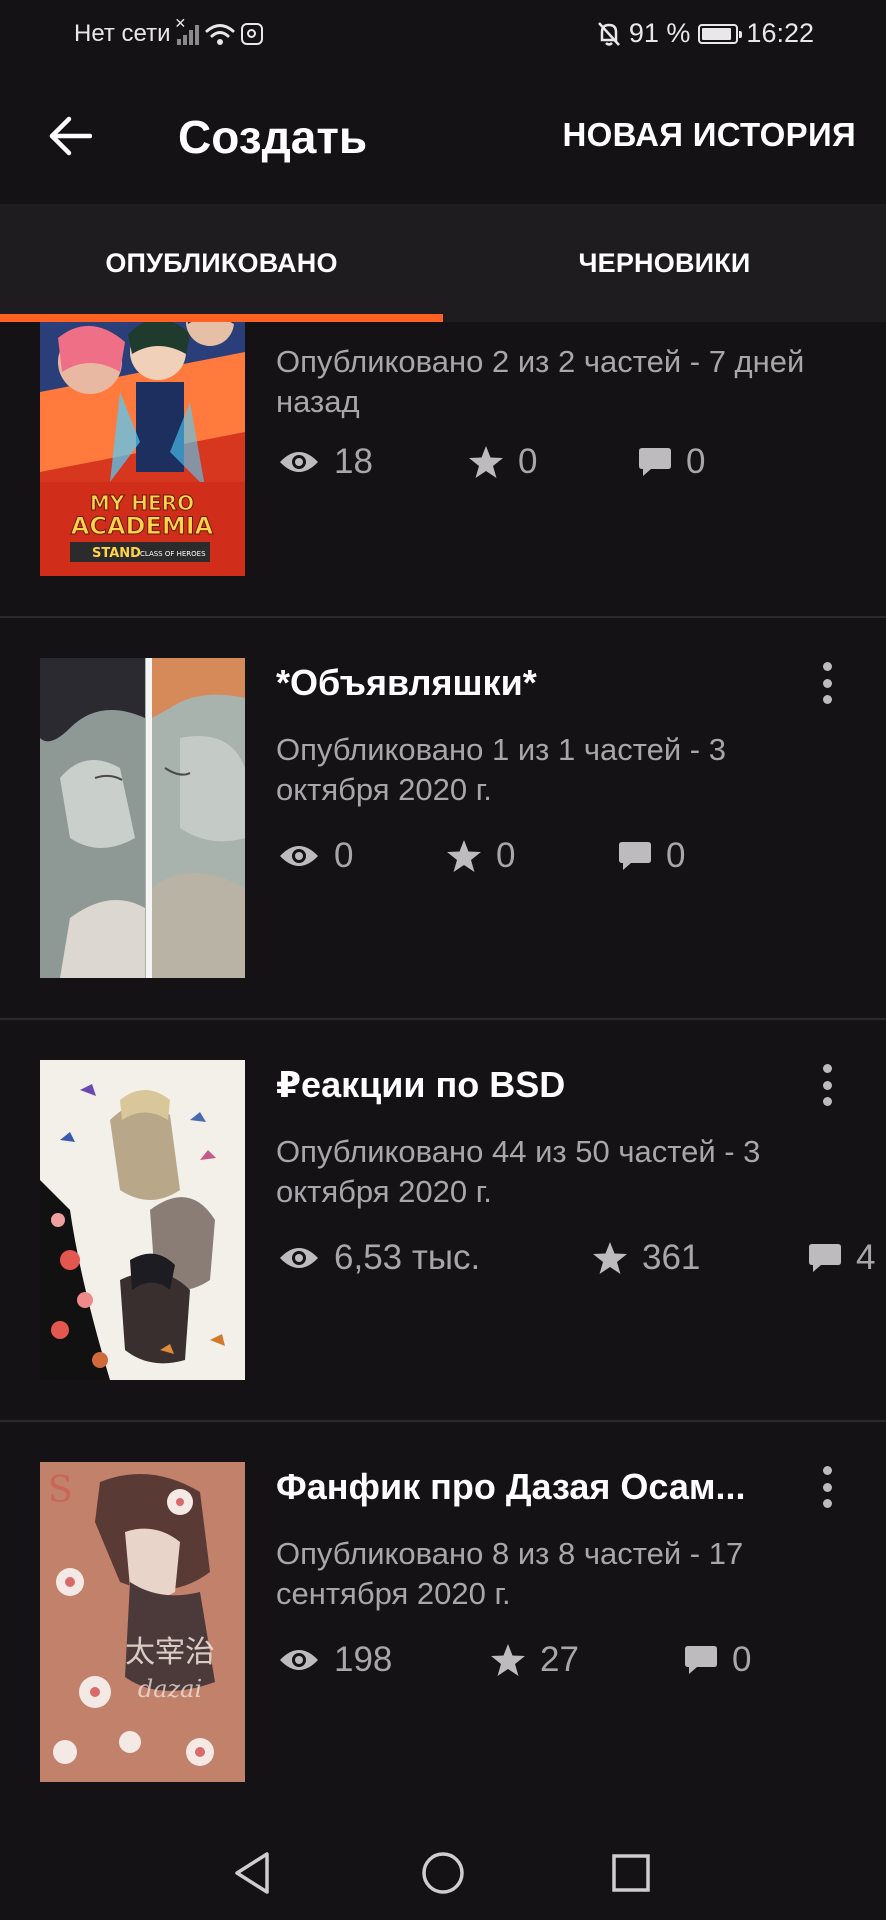 The image size is (886, 1920). I want to click on views-count: 6,53 тыс., so click(407, 1257).